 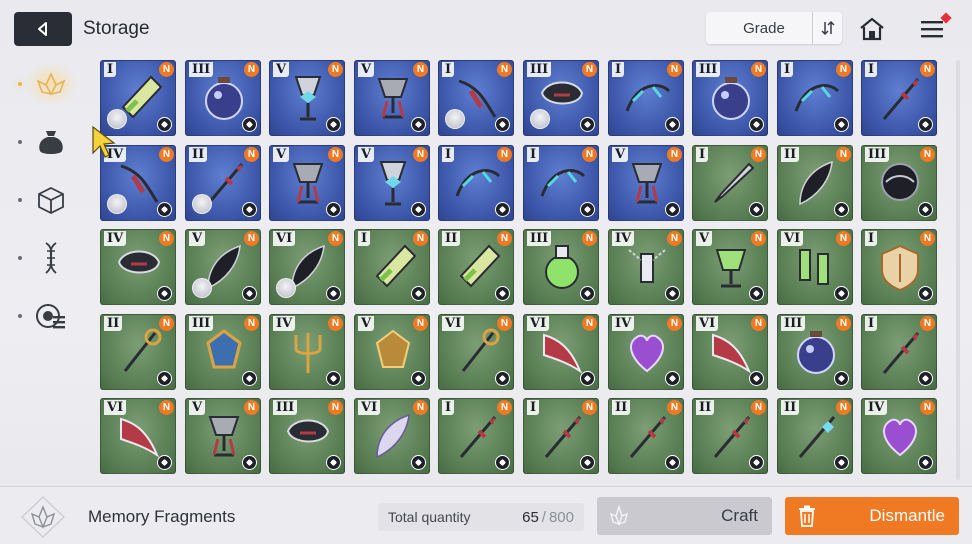 What do you see at coordinates (48, 316) in the screenshot?
I see `tab-badge-list` at bounding box center [48, 316].